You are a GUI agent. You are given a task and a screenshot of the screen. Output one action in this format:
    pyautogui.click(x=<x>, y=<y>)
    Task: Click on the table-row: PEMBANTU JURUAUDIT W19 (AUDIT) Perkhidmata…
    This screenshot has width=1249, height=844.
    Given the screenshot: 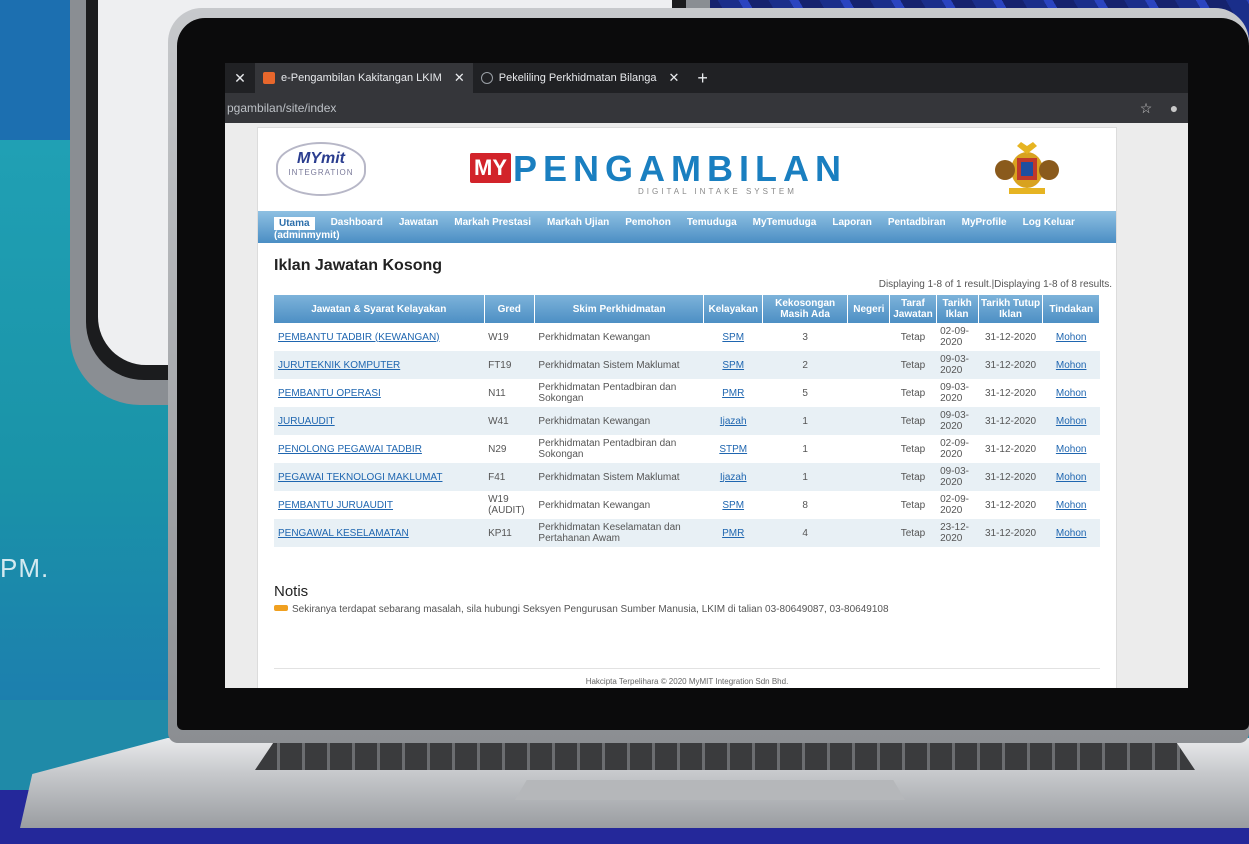 What is the action you would take?
    pyautogui.click(x=687, y=505)
    